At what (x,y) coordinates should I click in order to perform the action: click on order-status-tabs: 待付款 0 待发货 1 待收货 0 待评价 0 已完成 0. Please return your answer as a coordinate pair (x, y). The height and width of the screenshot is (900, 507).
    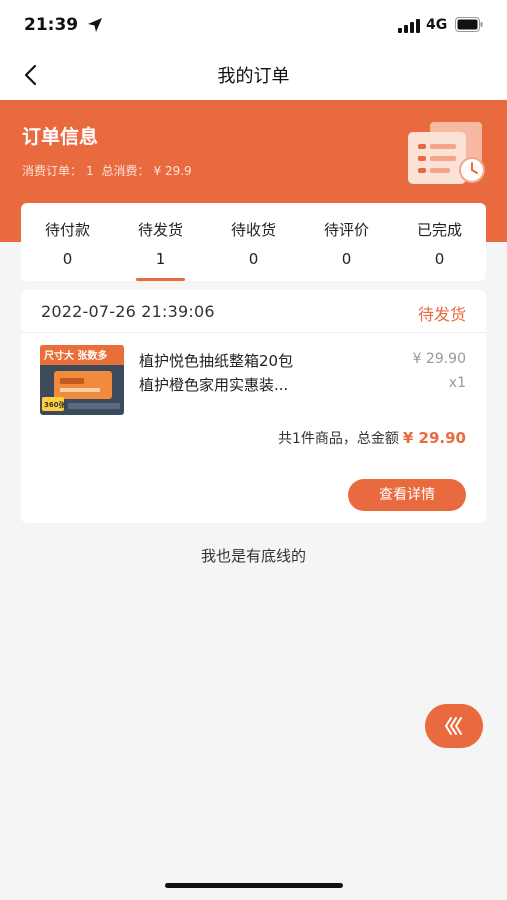
    Looking at the image, I should click on (253, 242).